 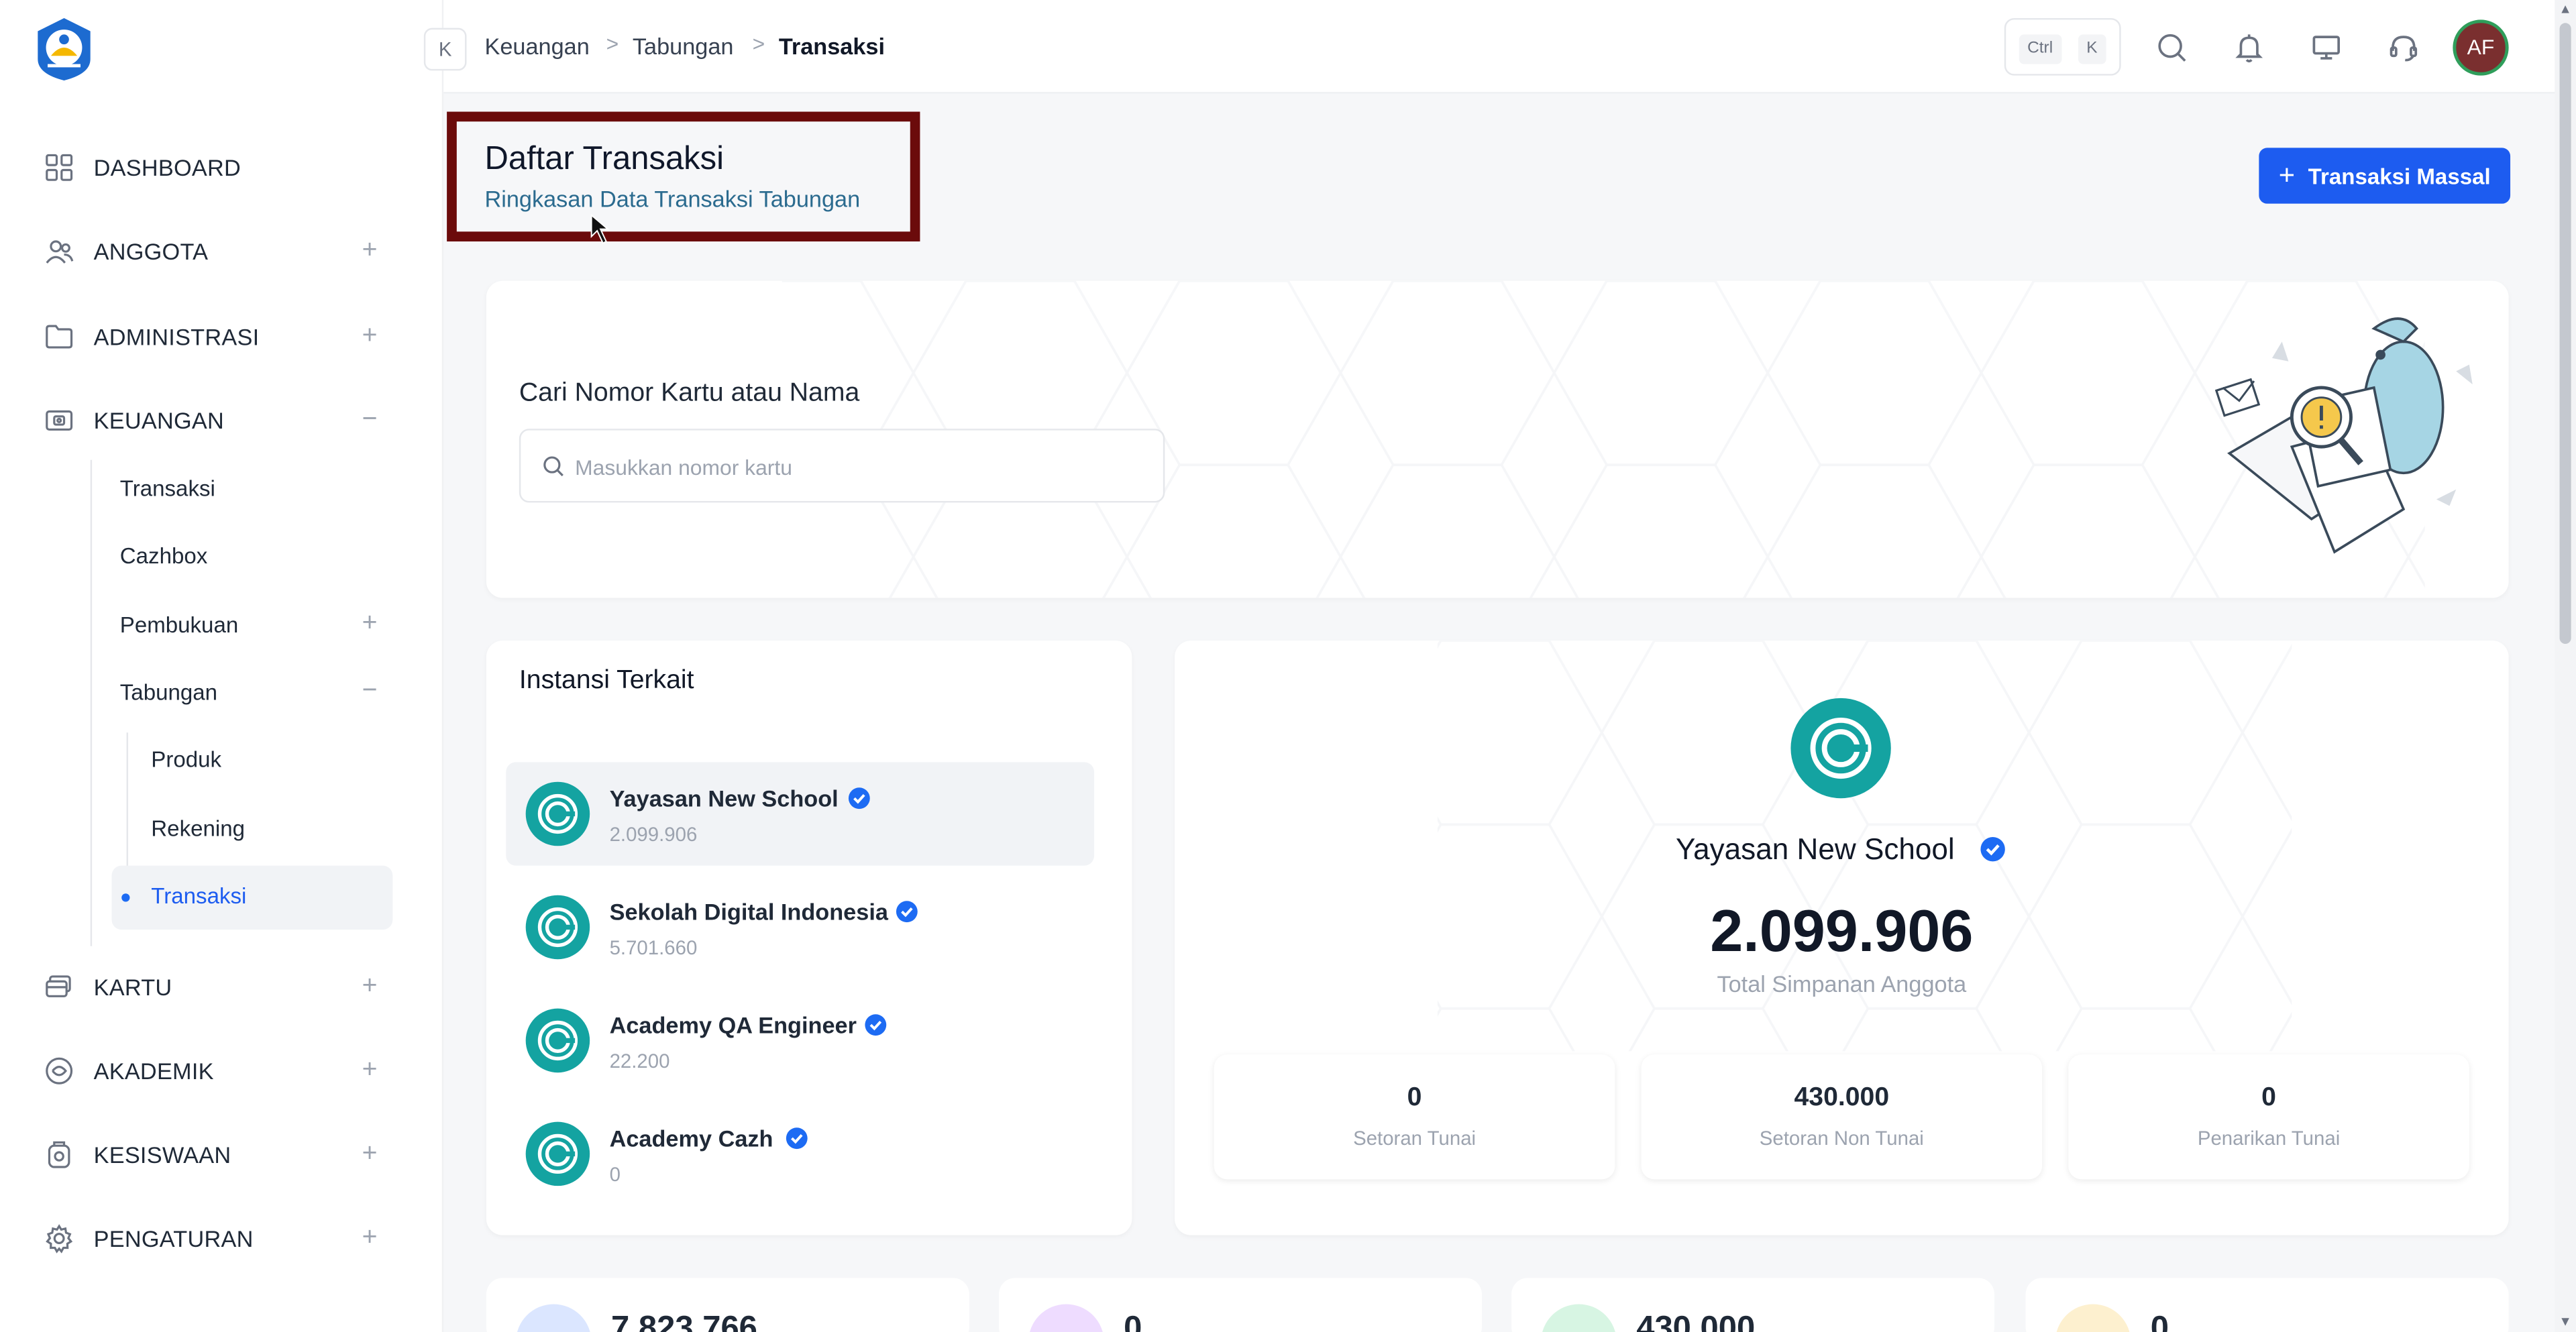 I want to click on instansi-item-yayasan-new-school: Yayasan New School 2.099.906, so click(x=800, y=814).